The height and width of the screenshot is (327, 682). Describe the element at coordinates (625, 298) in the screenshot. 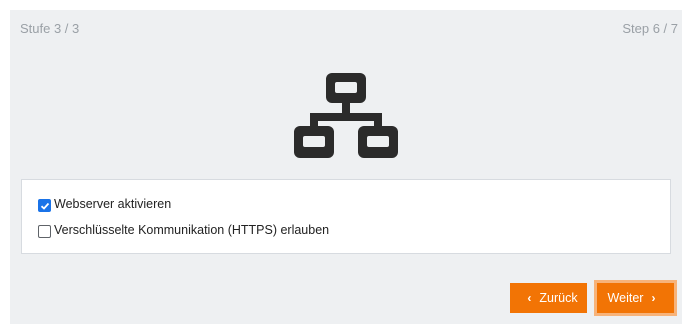

I see `next-button-label: Weiter` at that location.